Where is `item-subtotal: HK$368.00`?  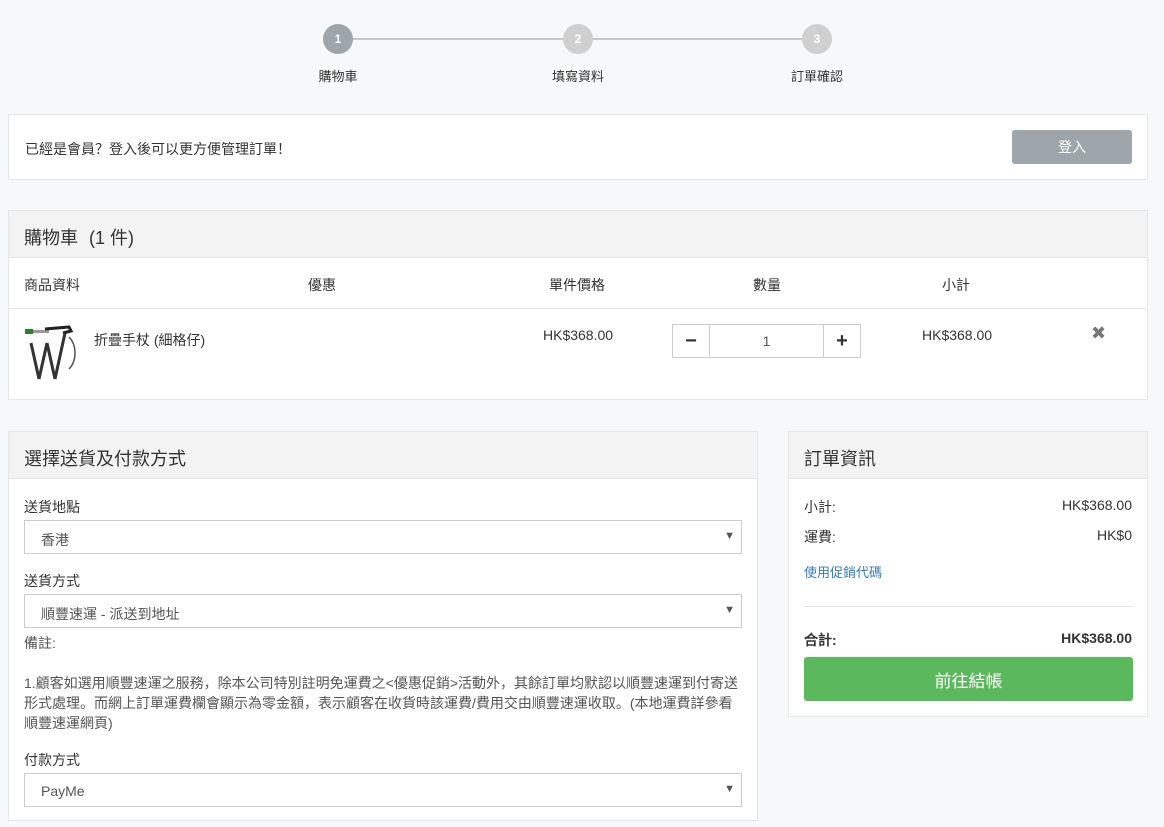 item-subtotal: HK$368.00 is located at coordinates (957, 335).